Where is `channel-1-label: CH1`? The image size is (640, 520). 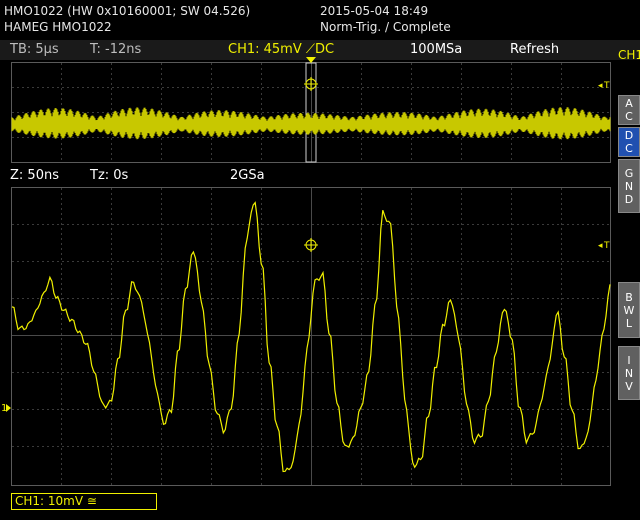
channel-1-label: CH1 is located at coordinates (629, 55).